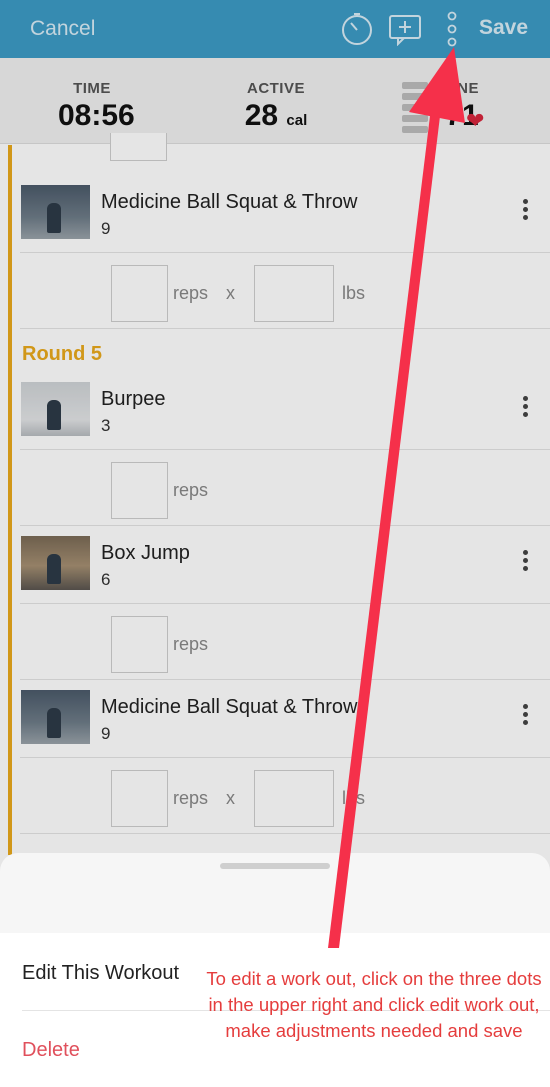 This screenshot has height=1087, width=550. Describe the element at coordinates (475, 120) in the screenshot. I see `heart-icon: ❤` at that location.